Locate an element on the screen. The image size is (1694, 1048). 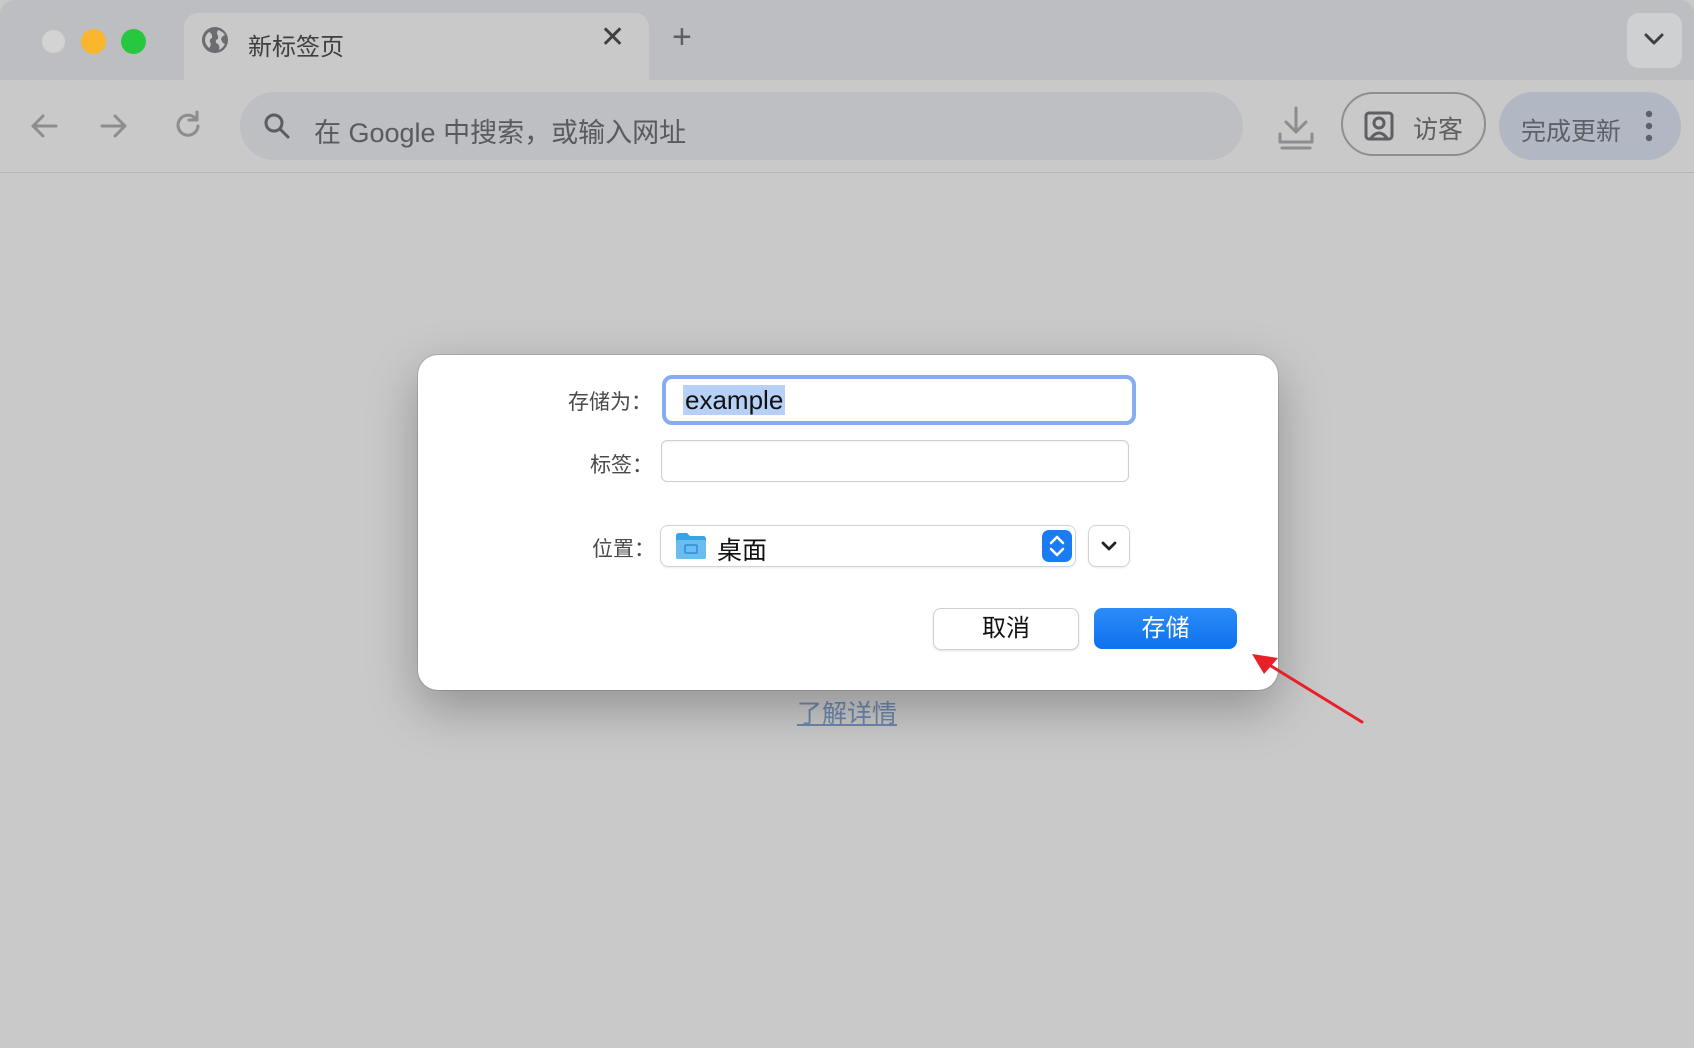
location-label: 位置： is located at coordinates (623, 549).